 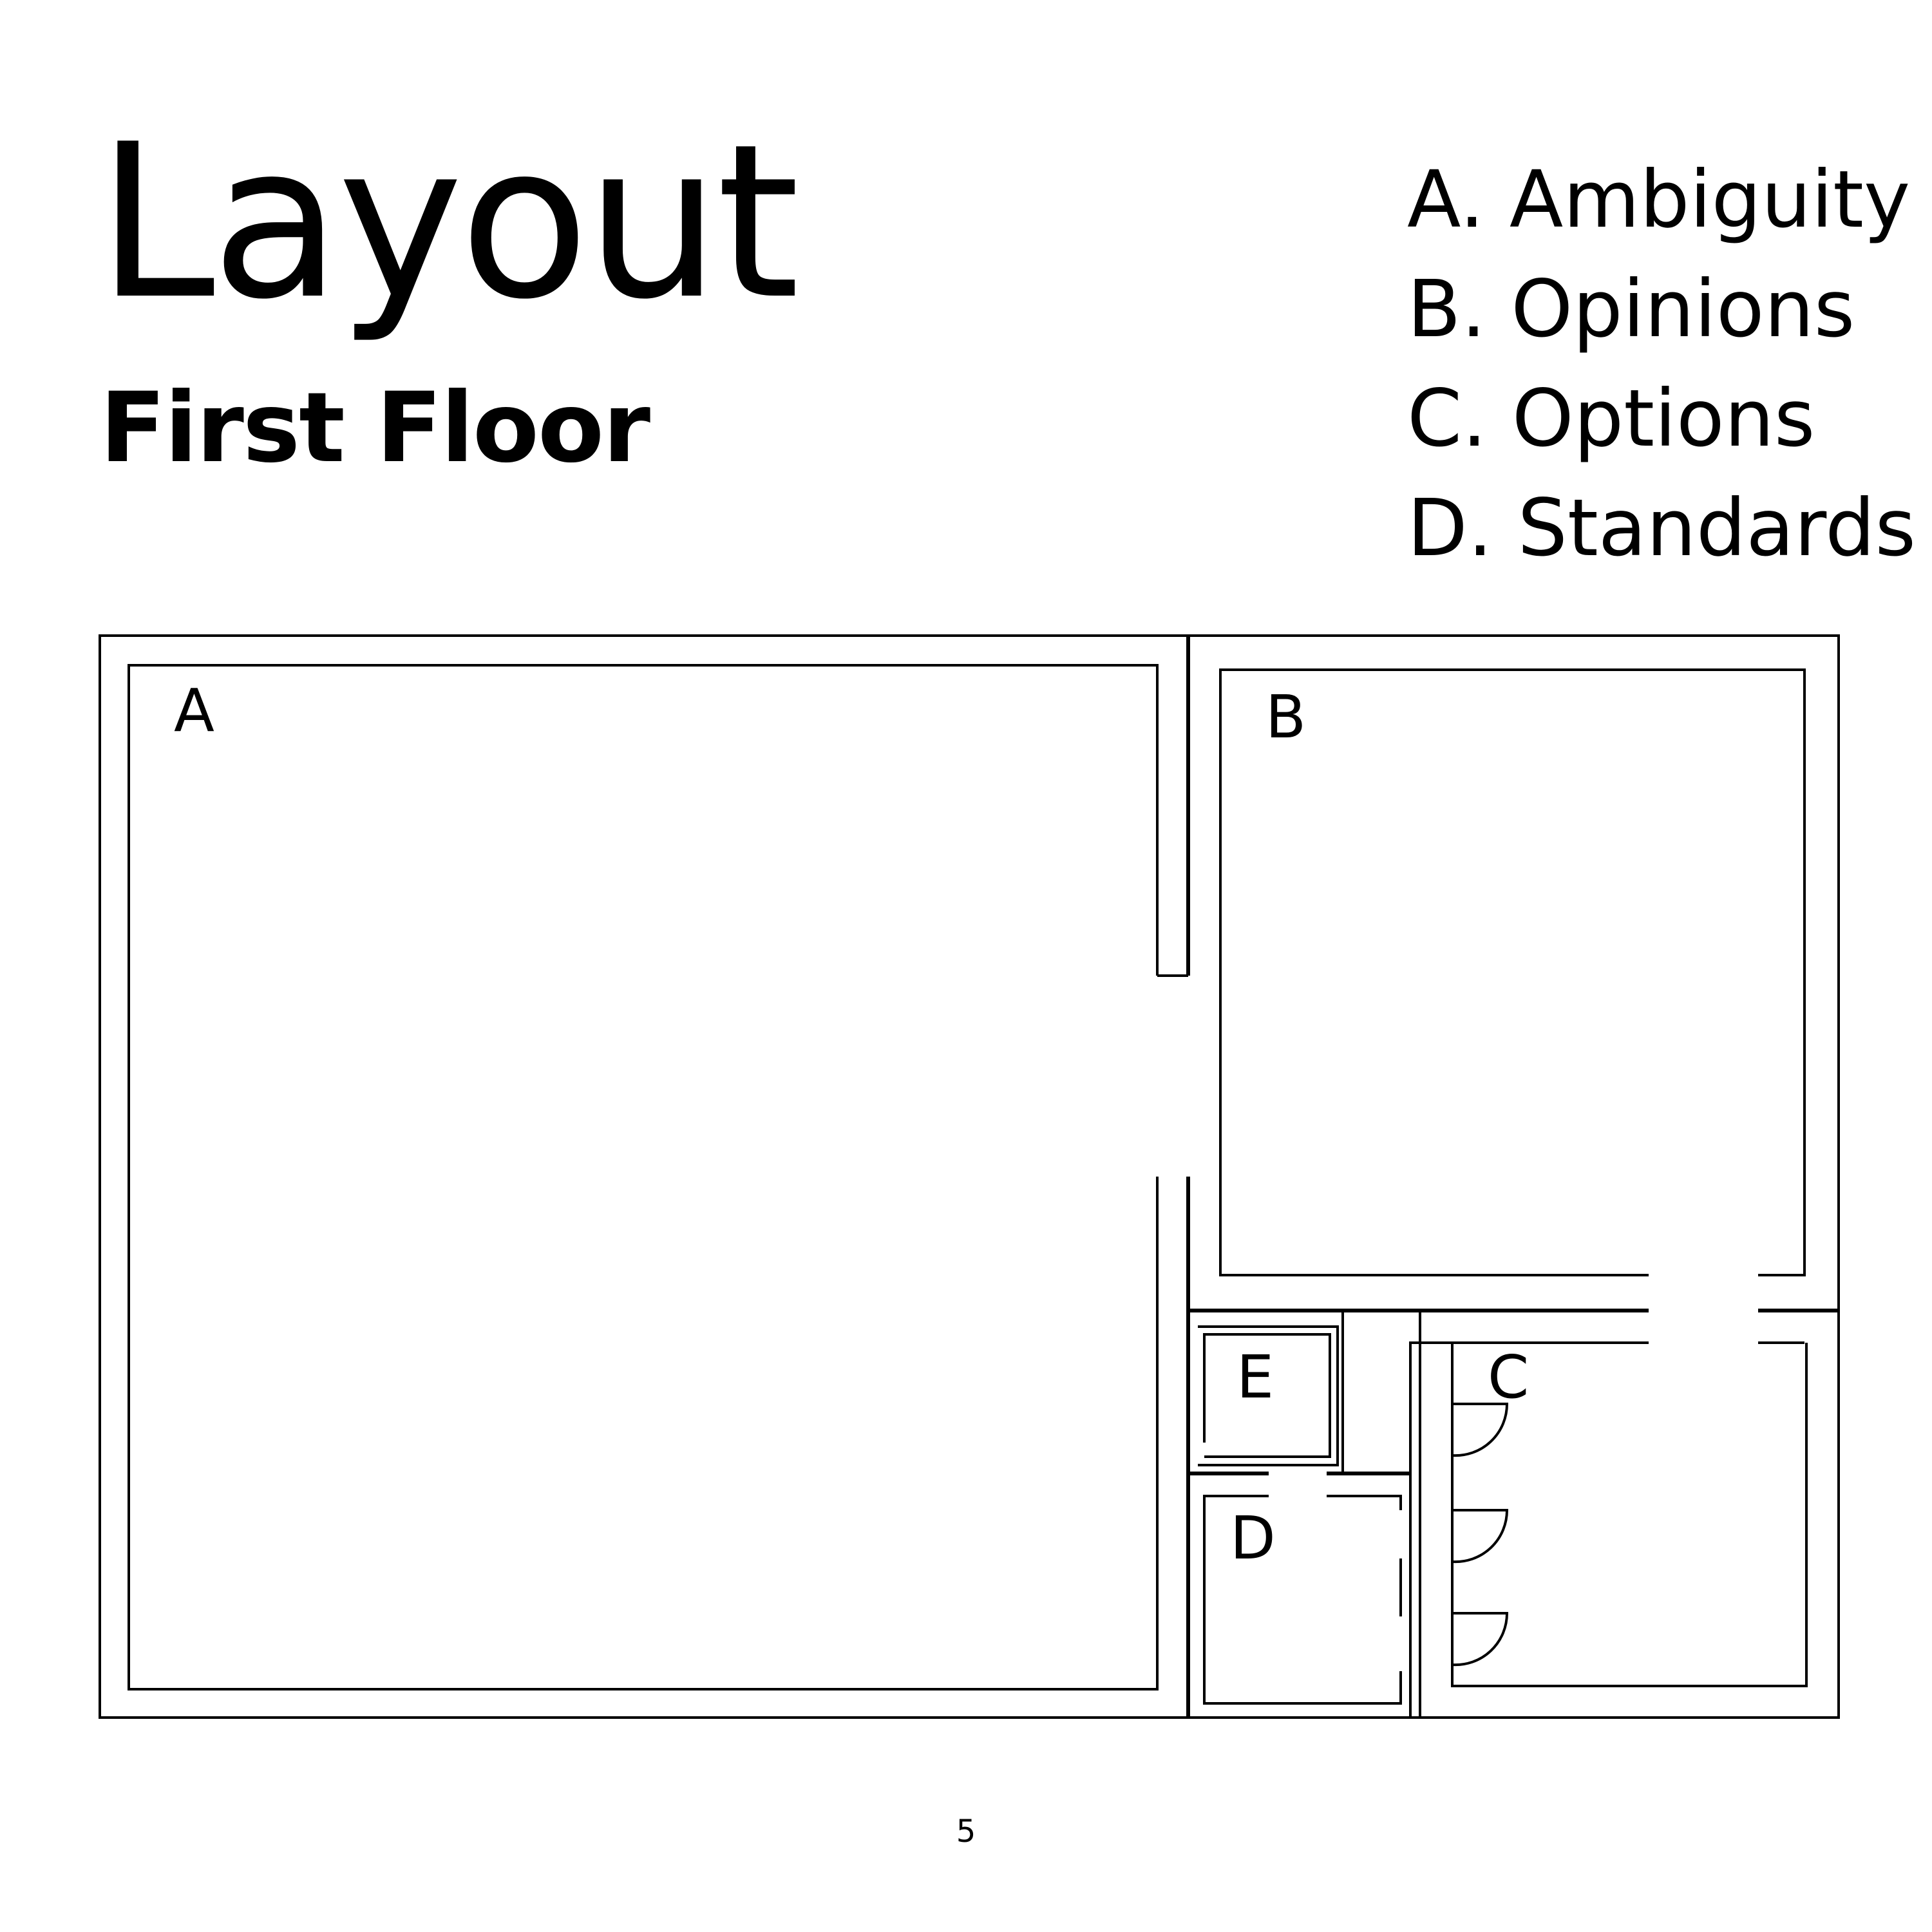 What do you see at coordinates (1255, 1378) in the screenshot?
I see `room-label-e: E` at bounding box center [1255, 1378].